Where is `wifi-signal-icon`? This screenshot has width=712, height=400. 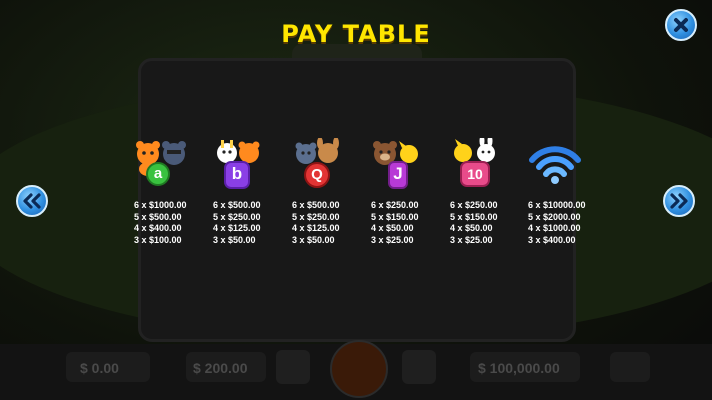
wifi-signal-icon is located at coordinates (555, 165).